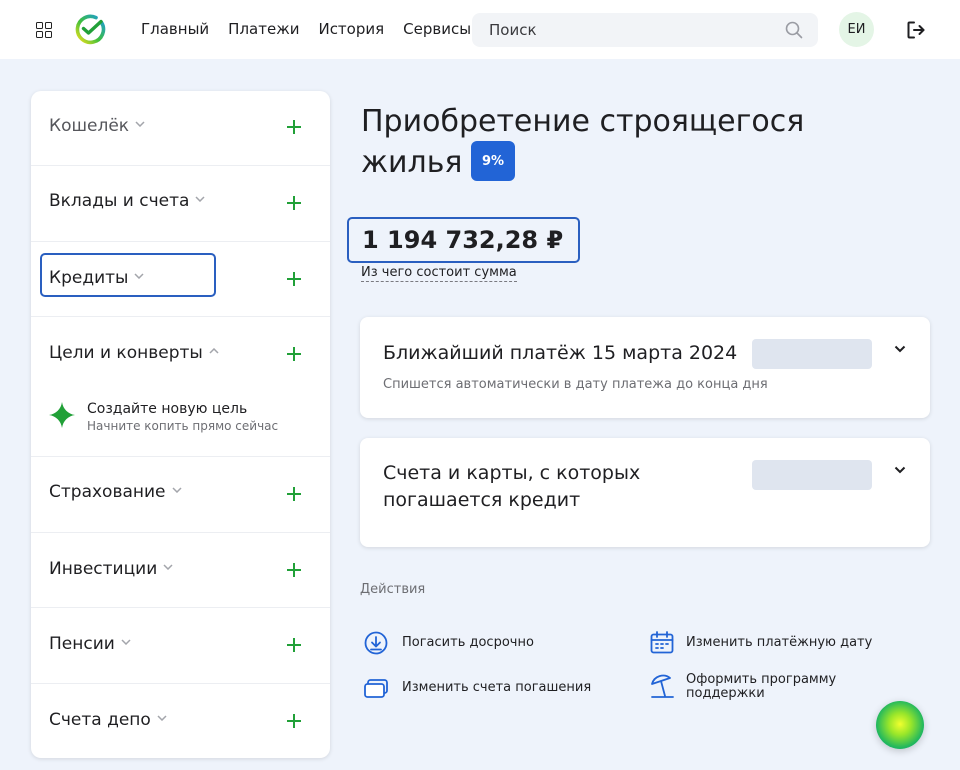 This screenshot has width=960, height=770. What do you see at coordinates (315, 29) in the screenshot?
I see `main-nav: Главный Платежи История Сервисы` at bounding box center [315, 29].